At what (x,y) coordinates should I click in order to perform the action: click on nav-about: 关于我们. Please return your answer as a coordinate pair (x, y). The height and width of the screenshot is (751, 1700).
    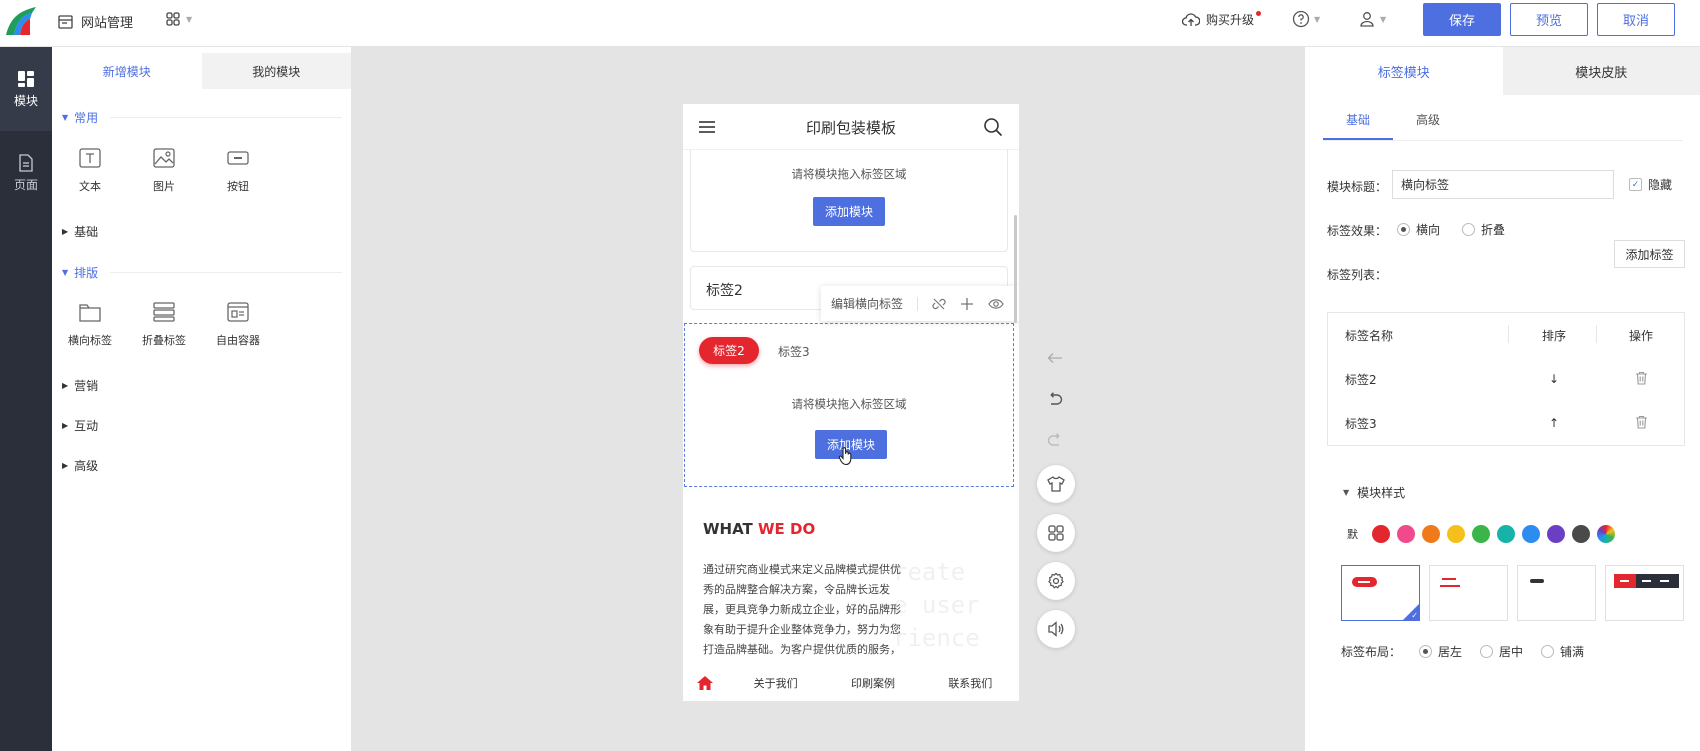
    Looking at the image, I should click on (775, 683).